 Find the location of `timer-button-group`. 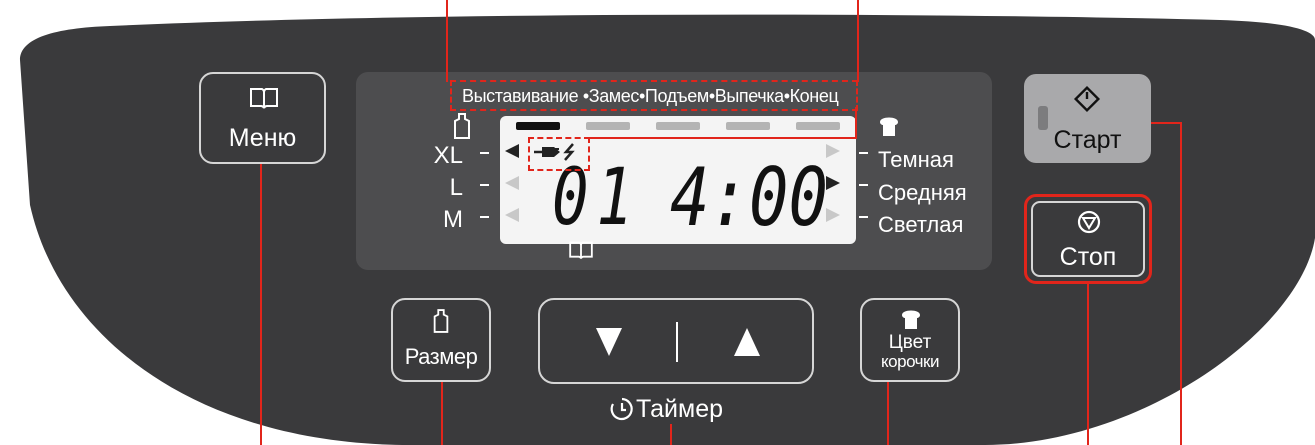

timer-button-group is located at coordinates (676, 341).